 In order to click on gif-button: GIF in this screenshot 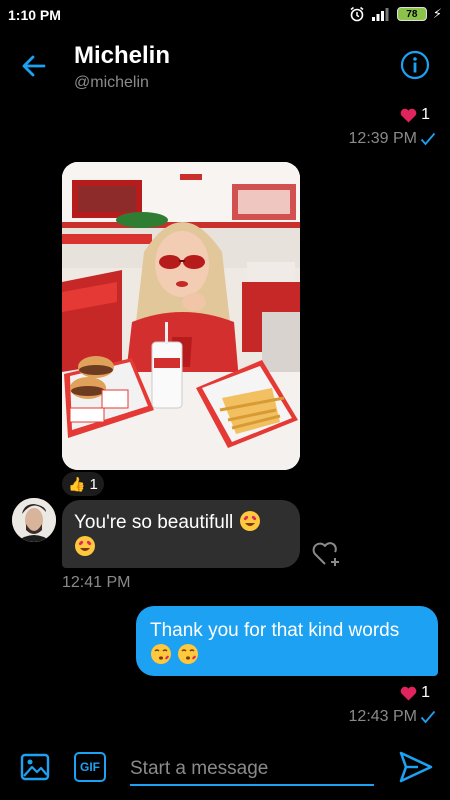, I will do `click(90, 767)`.